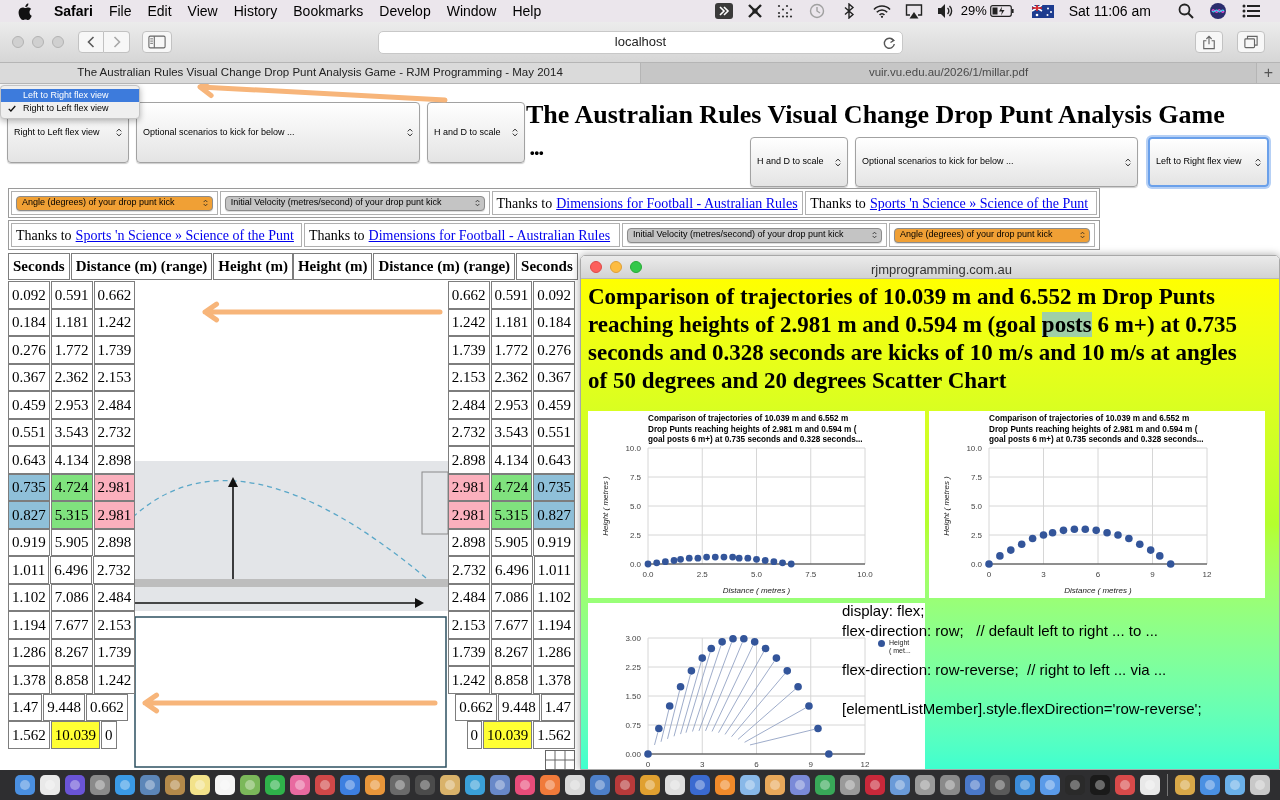 This screenshot has height=800, width=1280. Describe the element at coordinates (91, 42) in the screenshot. I see `back-button` at that location.